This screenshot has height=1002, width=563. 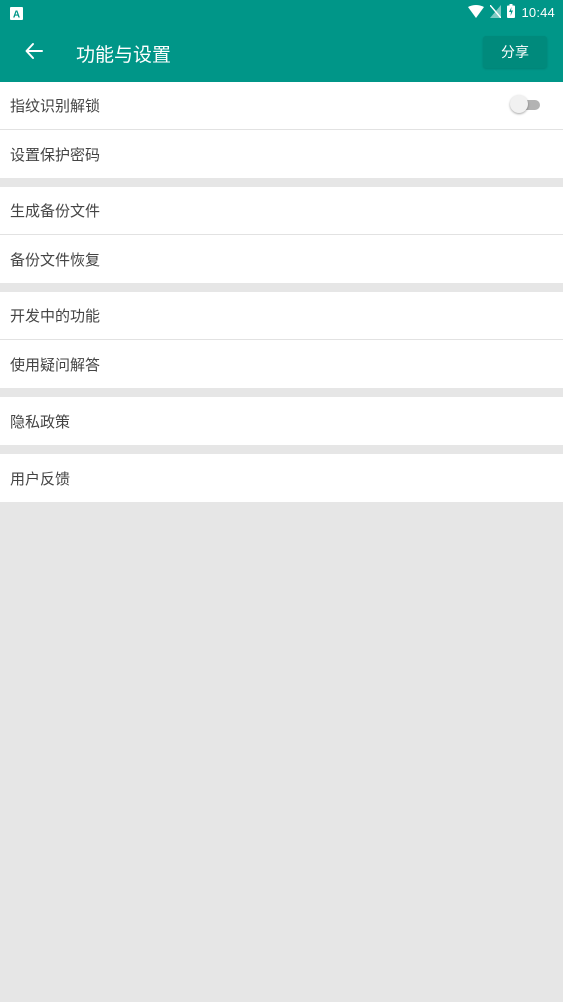 I want to click on status-time: 10:44, so click(x=538, y=12).